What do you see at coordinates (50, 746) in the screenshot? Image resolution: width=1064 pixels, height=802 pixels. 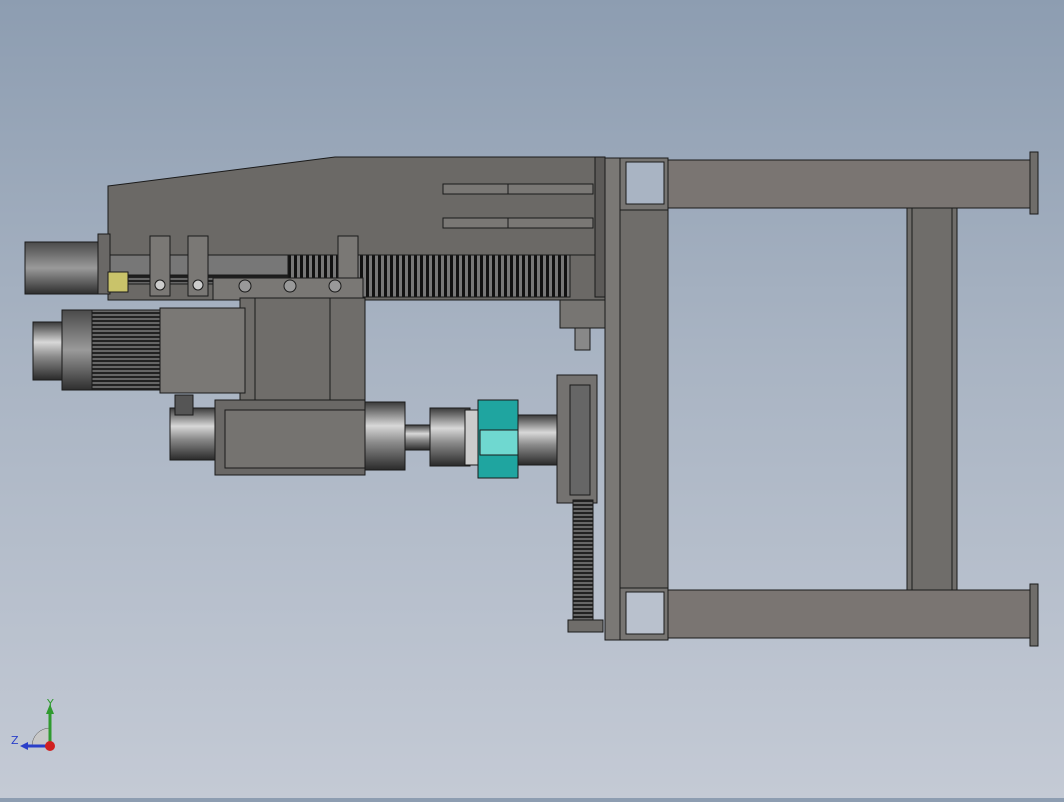 I see `x-axis-dot` at bounding box center [50, 746].